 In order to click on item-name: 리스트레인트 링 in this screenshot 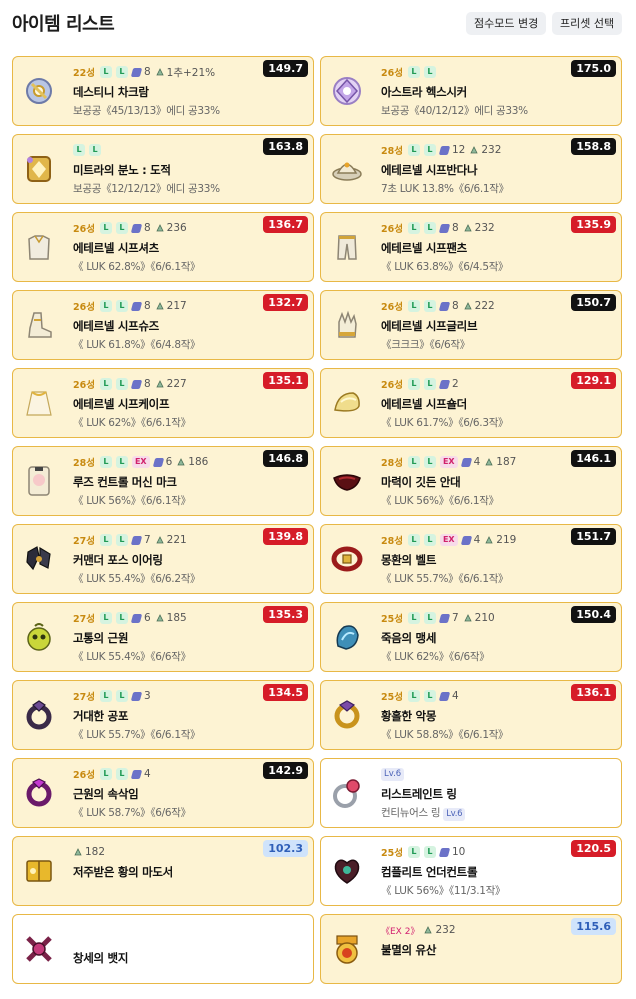, I will do `click(419, 794)`.